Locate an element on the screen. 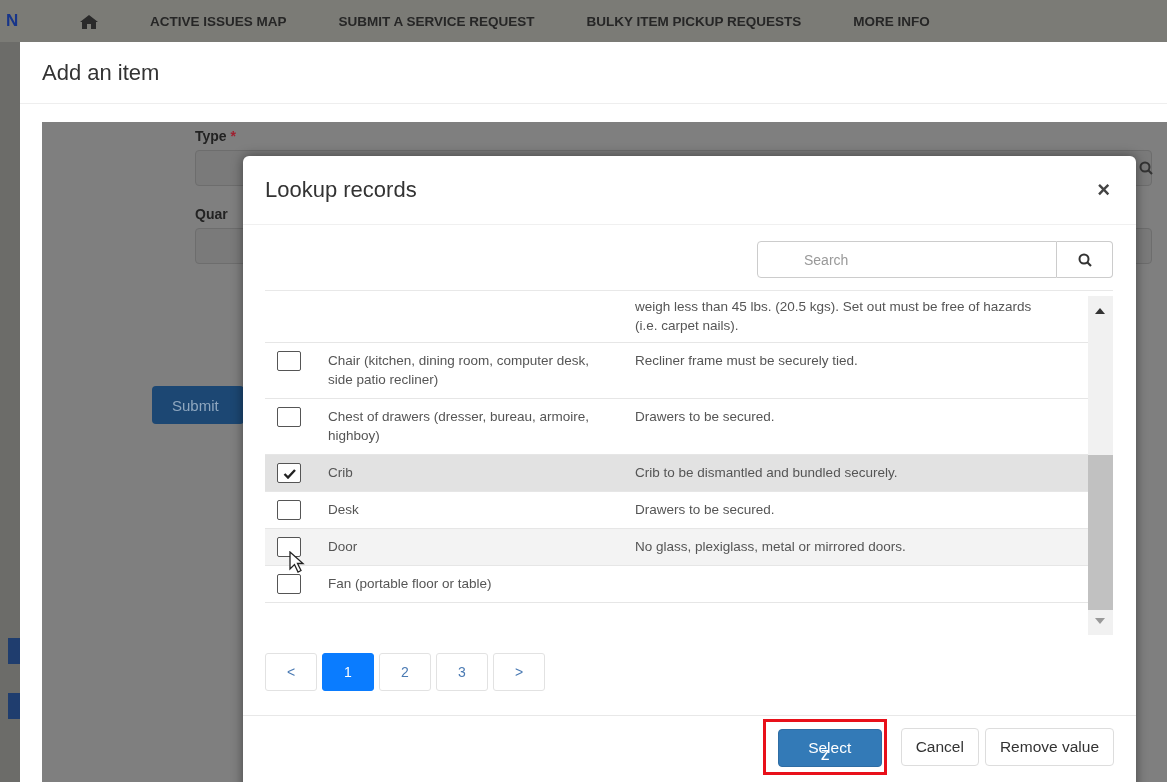 The image size is (1167, 782). nav-link: MORE INFO is located at coordinates (891, 21).